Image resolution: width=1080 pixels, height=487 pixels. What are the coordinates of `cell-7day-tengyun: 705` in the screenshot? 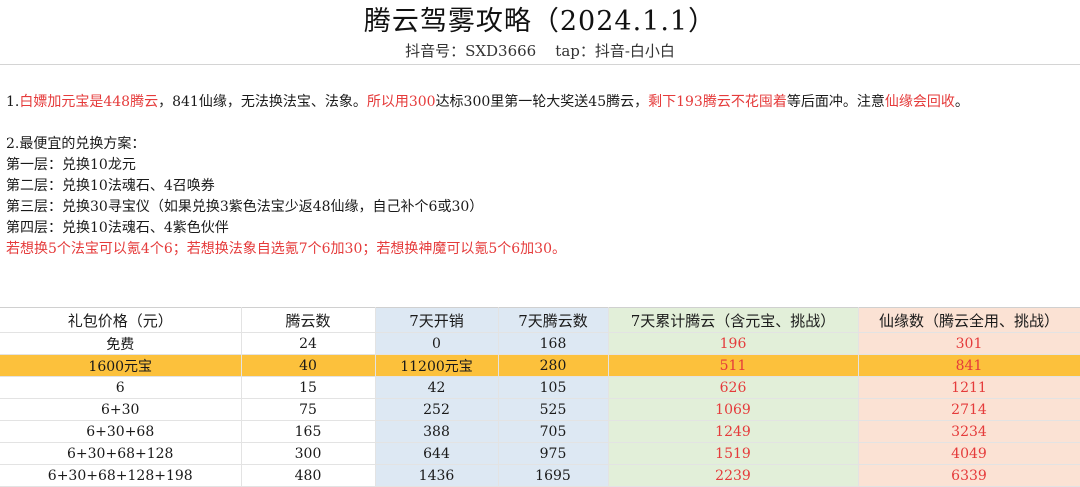 It's located at (553, 431).